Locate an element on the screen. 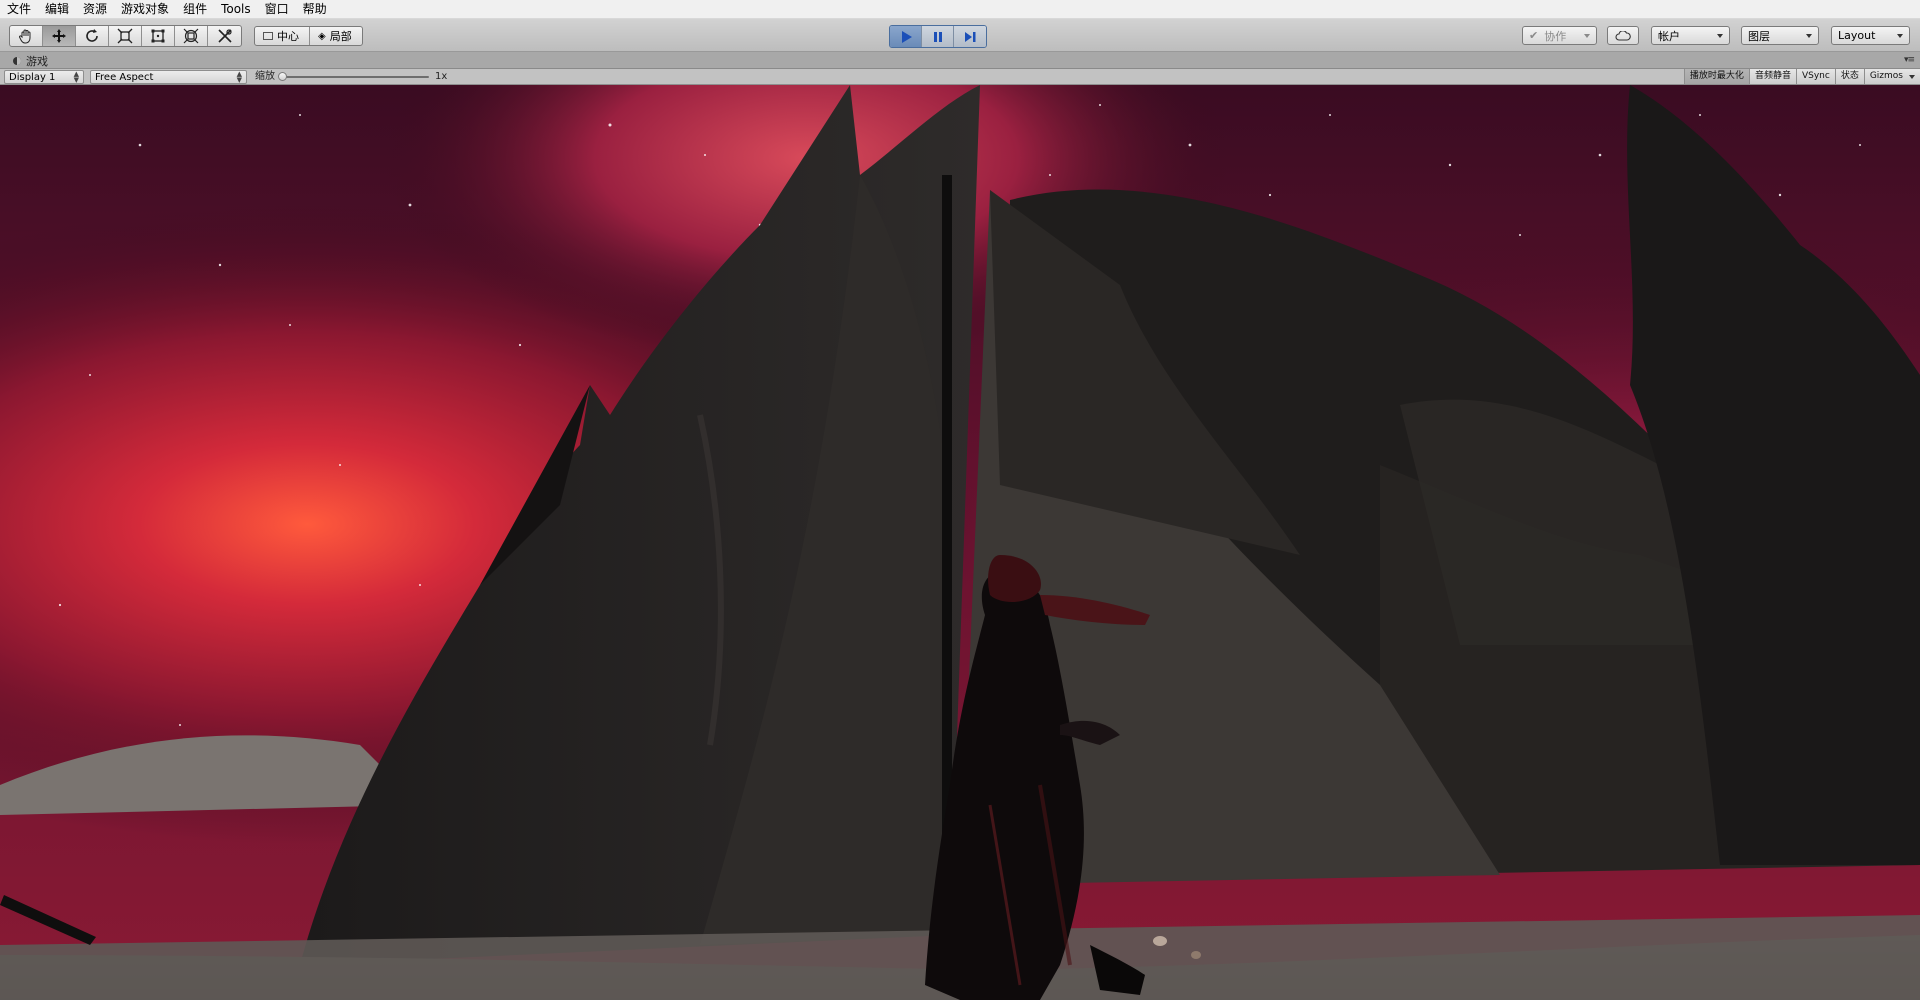  cloud-icon is located at coordinates (1623, 35).